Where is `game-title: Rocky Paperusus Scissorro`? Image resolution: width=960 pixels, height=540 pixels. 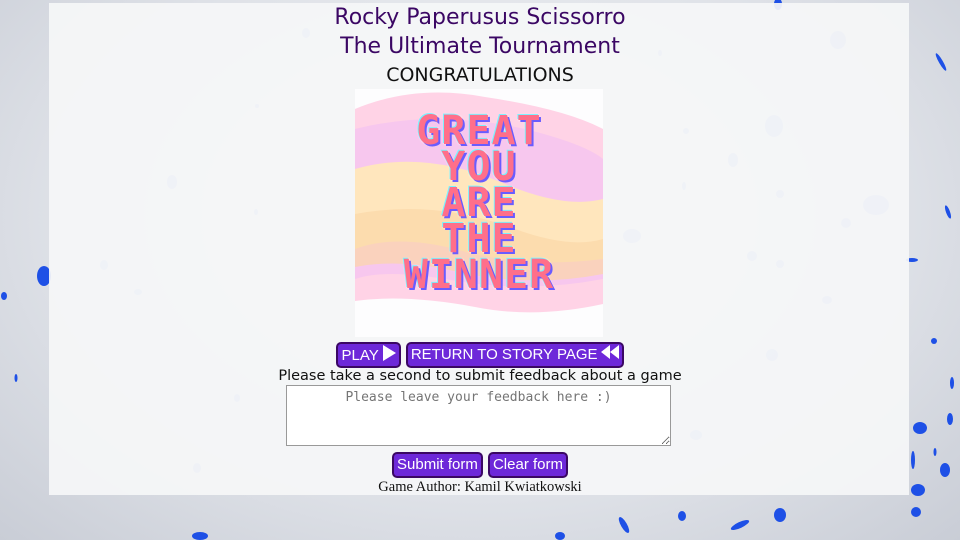 game-title: Rocky Paperusus Scissorro is located at coordinates (480, 17).